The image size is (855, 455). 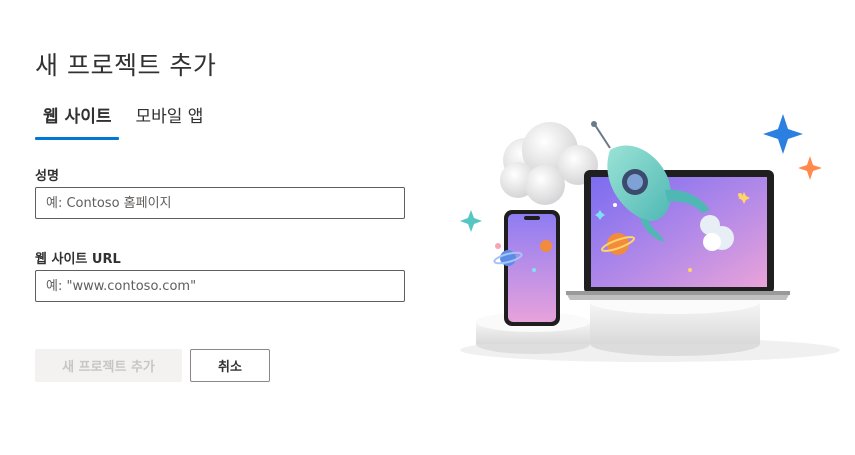 What do you see at coordinates (77, 121) in the screenshot?
I see `tab-website: 웹 사이트` at bounding box center [77, 121].